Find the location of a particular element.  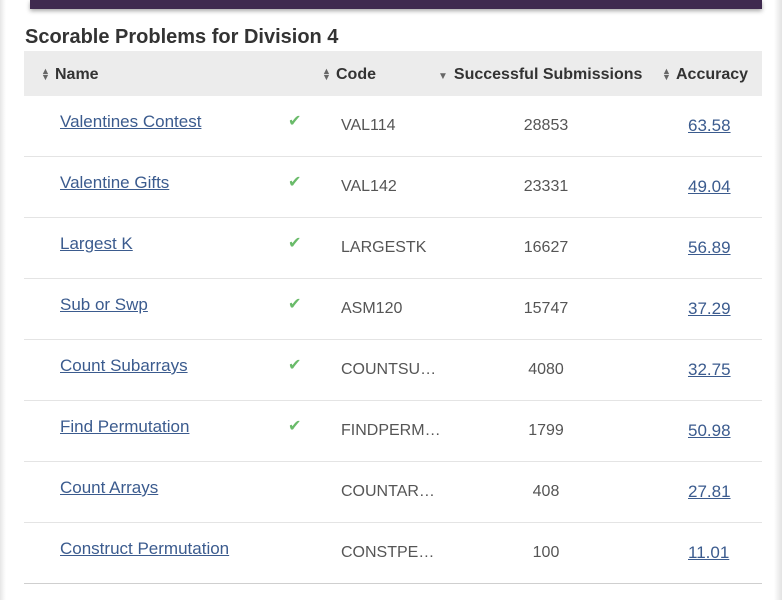

problem-name-link: Sub or Swp is located at coordinates (104, 305).